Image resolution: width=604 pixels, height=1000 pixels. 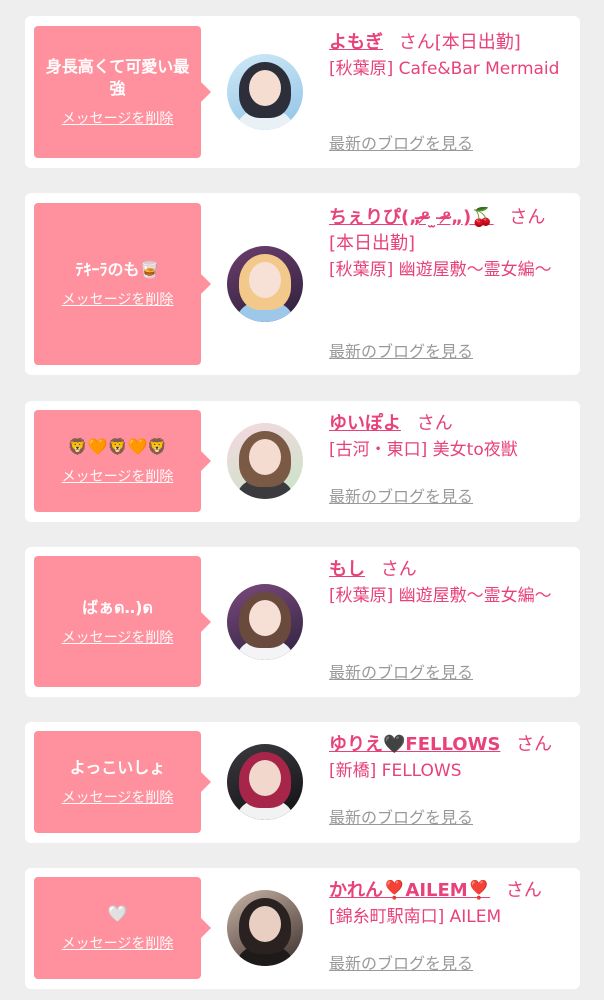 I want to click on girl-info: ゆいぽよ さん [古河・東口] 美女to夜獣, so click(x=449, y=437).